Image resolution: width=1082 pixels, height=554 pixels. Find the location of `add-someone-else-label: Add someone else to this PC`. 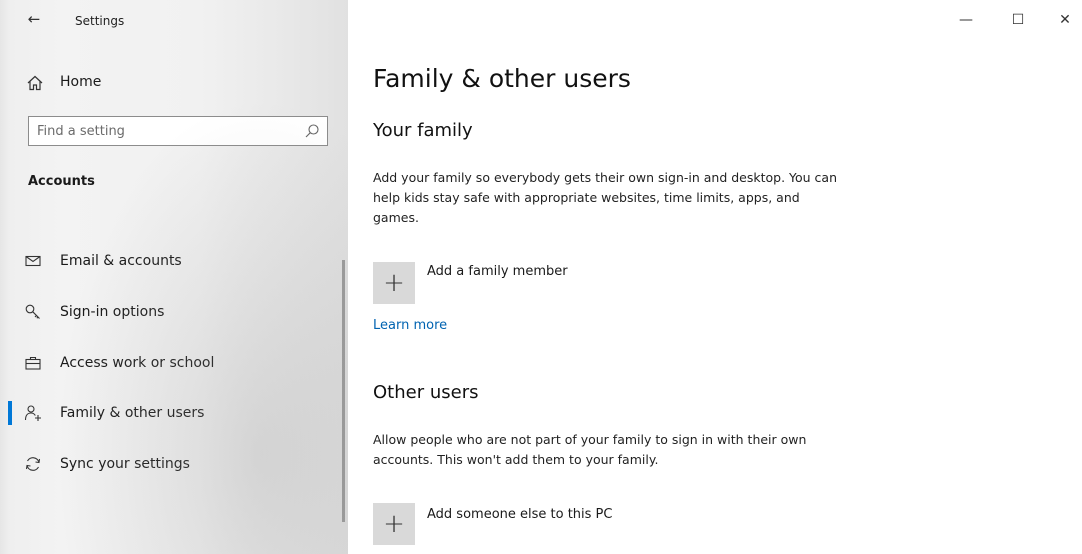

add-someone-else-label: Add someone else to this PC is located at coordinates (519, 514).